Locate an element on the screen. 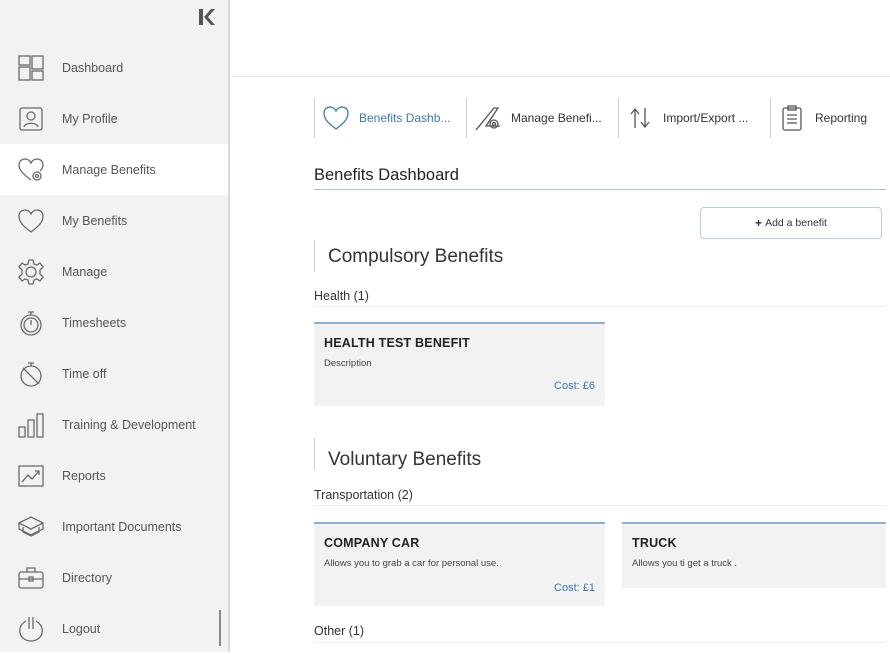 This screenshot has width=890, height=654. tab-label: Reporting is located at coordinates (841, 118).